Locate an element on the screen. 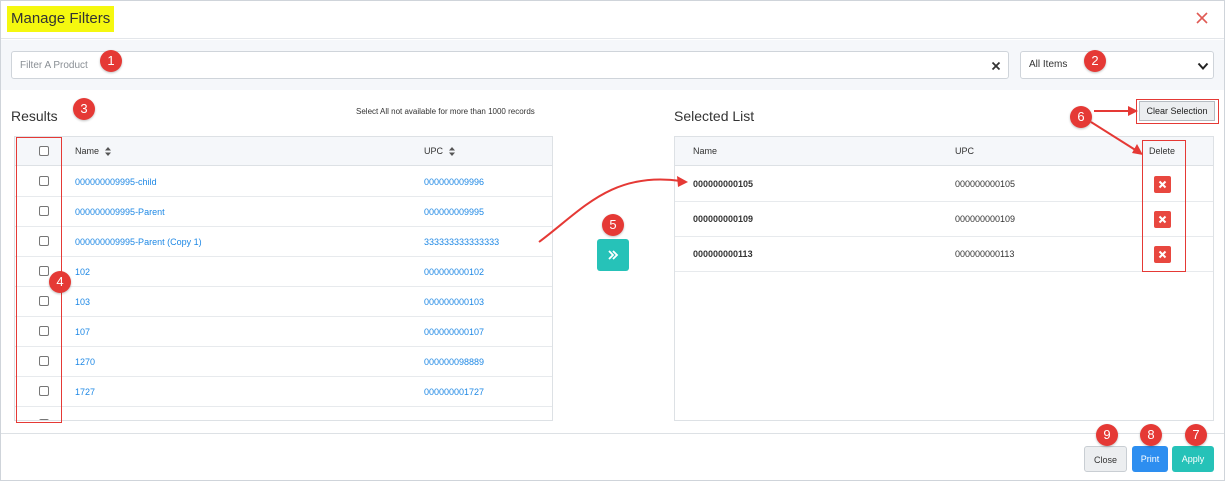 The width and height of the screenshot is (1225, 482). results-title: Results is located at coordinates (34, 116).